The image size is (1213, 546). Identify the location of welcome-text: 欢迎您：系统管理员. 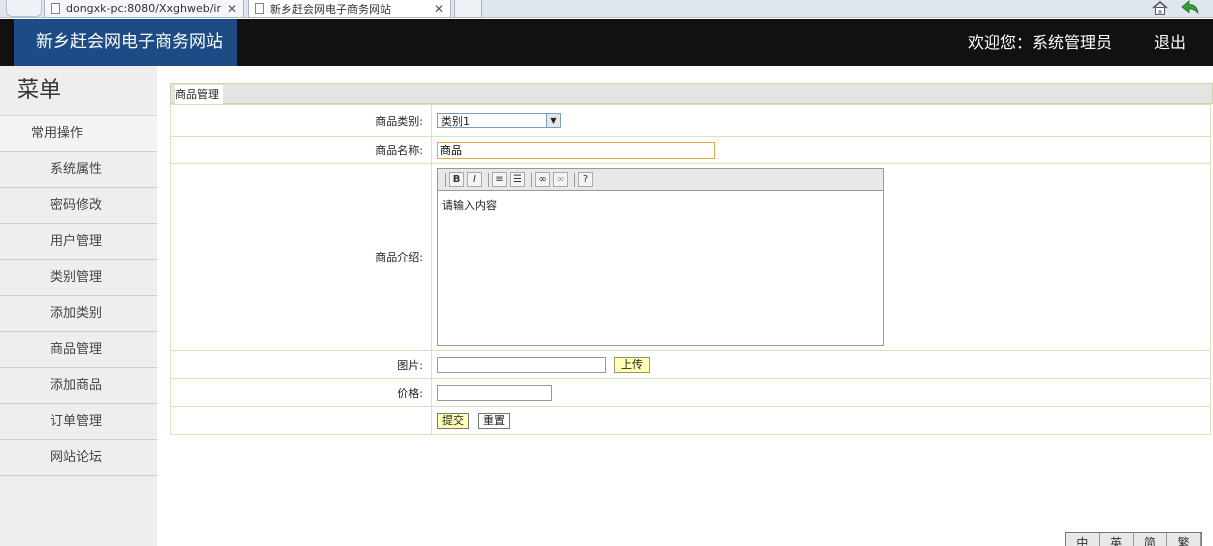
(1040, 42).